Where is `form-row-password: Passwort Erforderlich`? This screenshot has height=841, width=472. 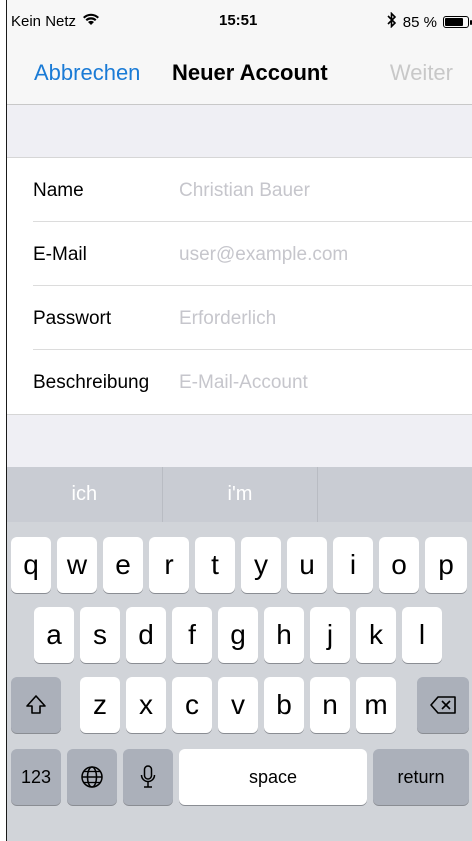 form-row-password: Passwort Erforderlich is located at coordinates (239, 318).